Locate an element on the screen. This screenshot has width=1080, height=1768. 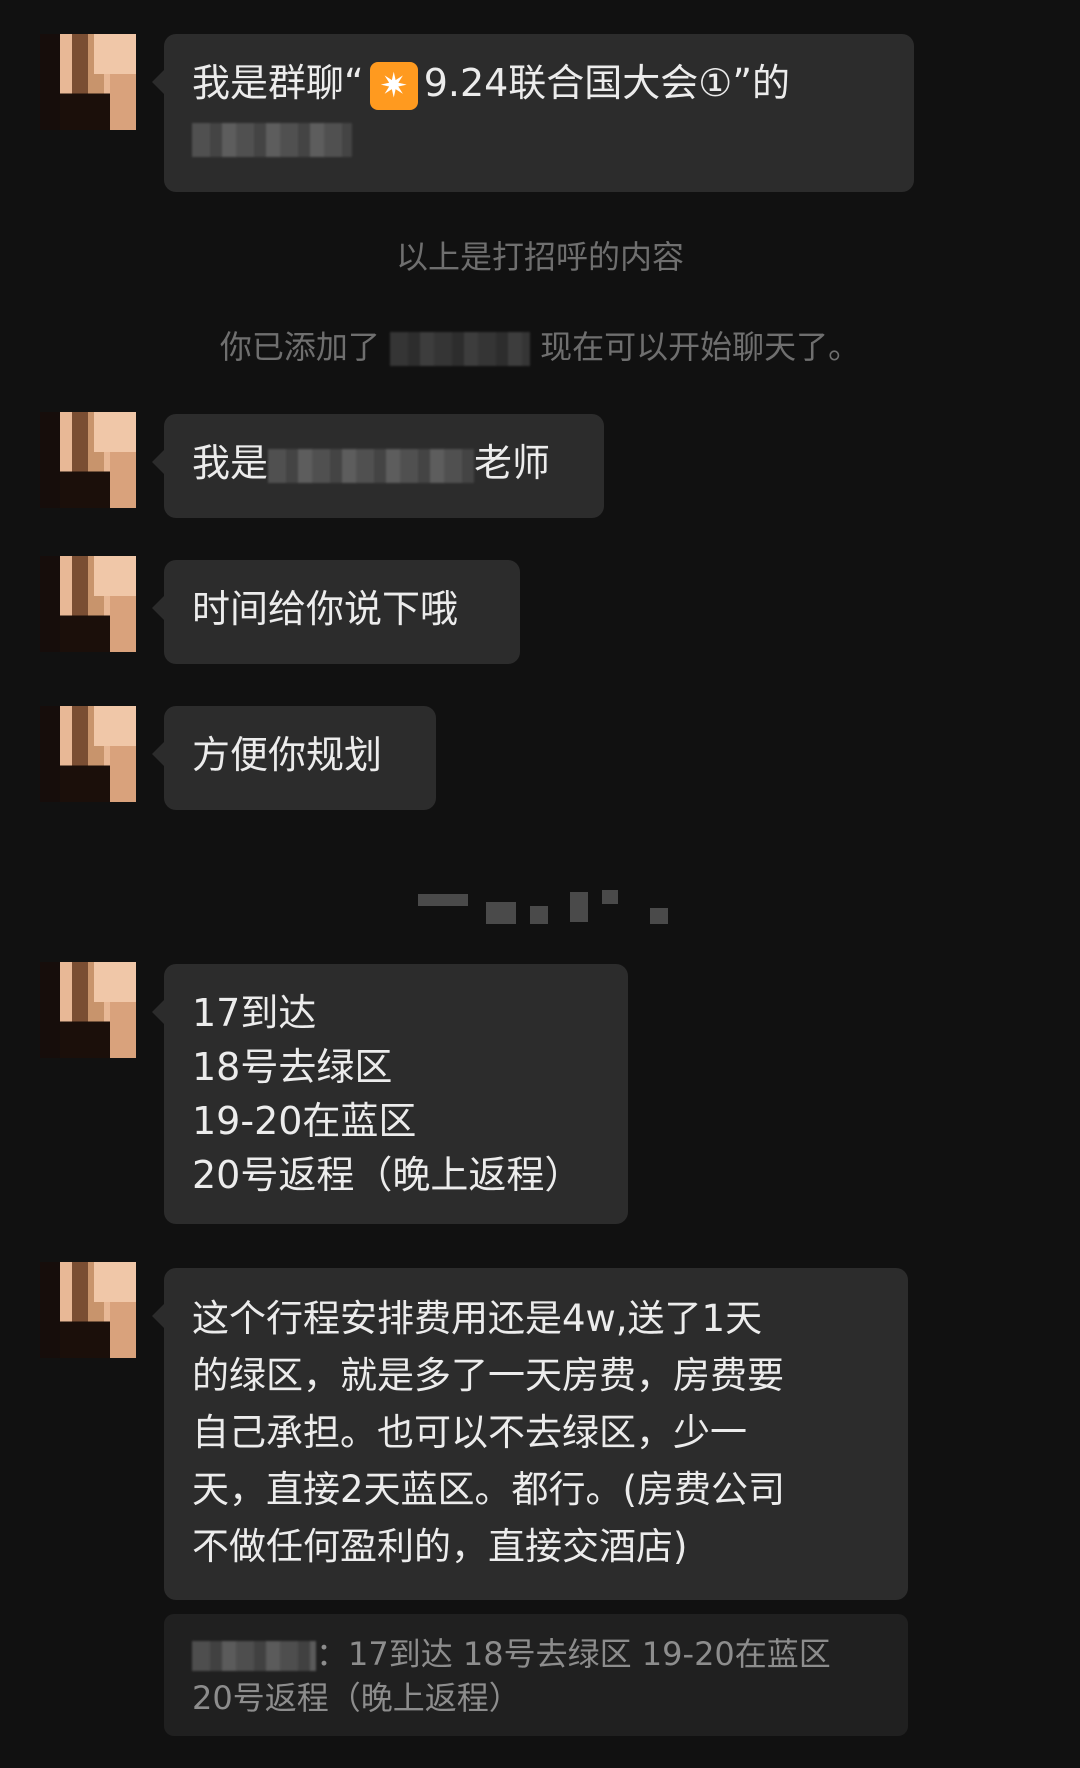
message-bubble: 方便你规划 is located at coordinates (294, 758).